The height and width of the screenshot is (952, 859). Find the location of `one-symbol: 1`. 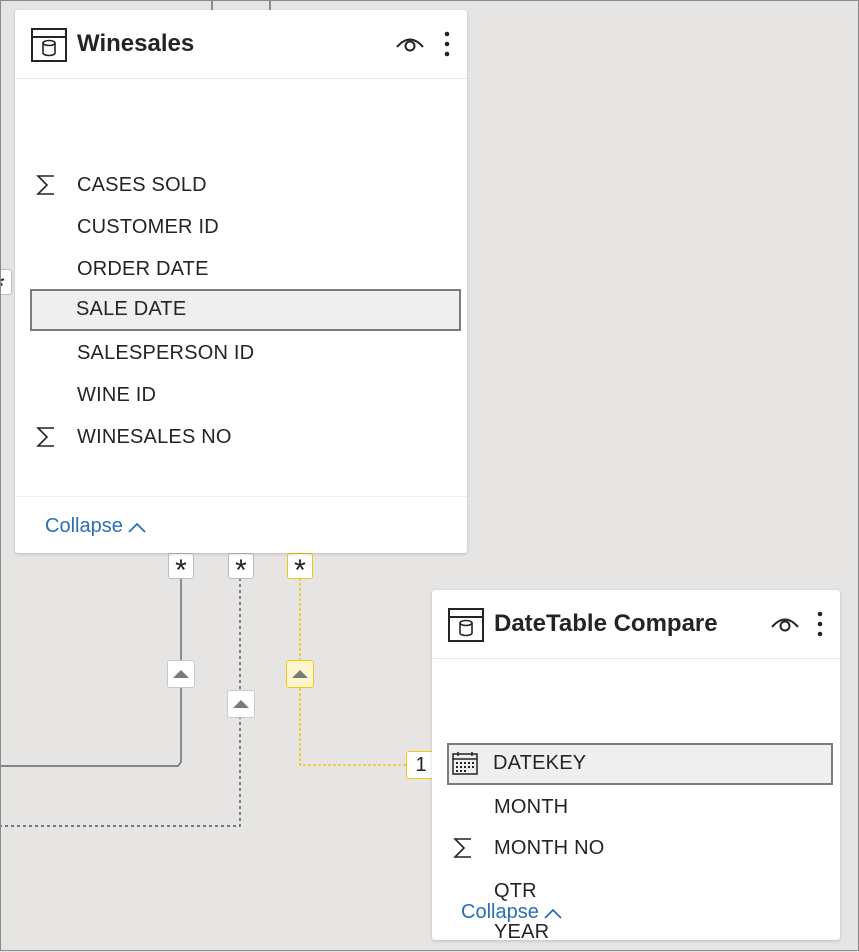

one-symbol: 1 is located at coordinates (421, 765).